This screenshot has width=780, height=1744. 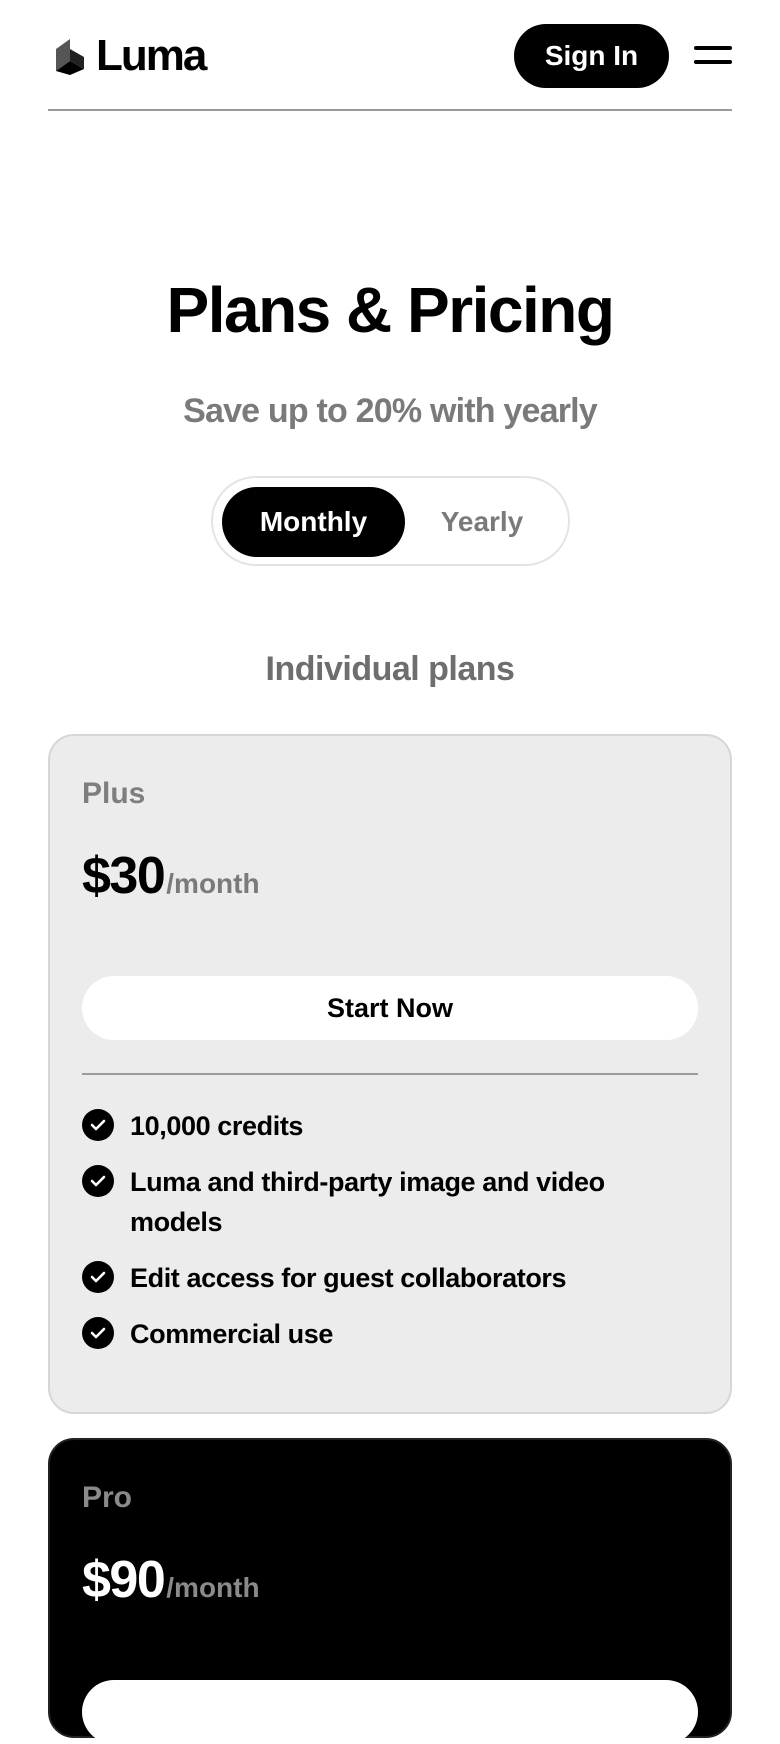 I want to click on feature-item: 10,000 credits, so click(x=390, y=1126).